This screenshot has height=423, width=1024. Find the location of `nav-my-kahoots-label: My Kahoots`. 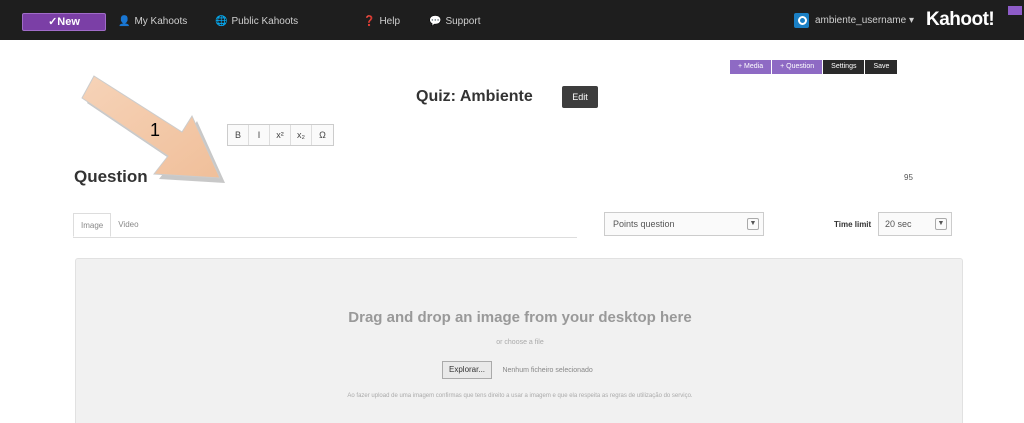

nav-my-kahoots-label: My Kahoots is located at coordinates (161, 21).